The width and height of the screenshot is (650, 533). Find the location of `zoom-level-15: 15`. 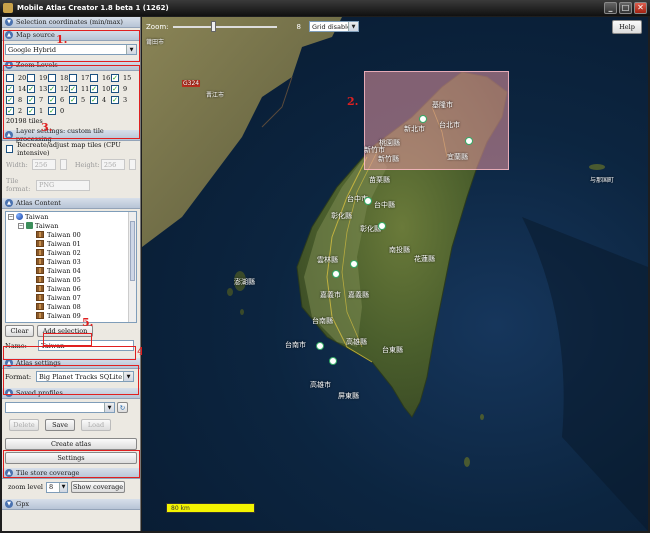

zoom-level-15: 15 is located at coordinates (121, 78).